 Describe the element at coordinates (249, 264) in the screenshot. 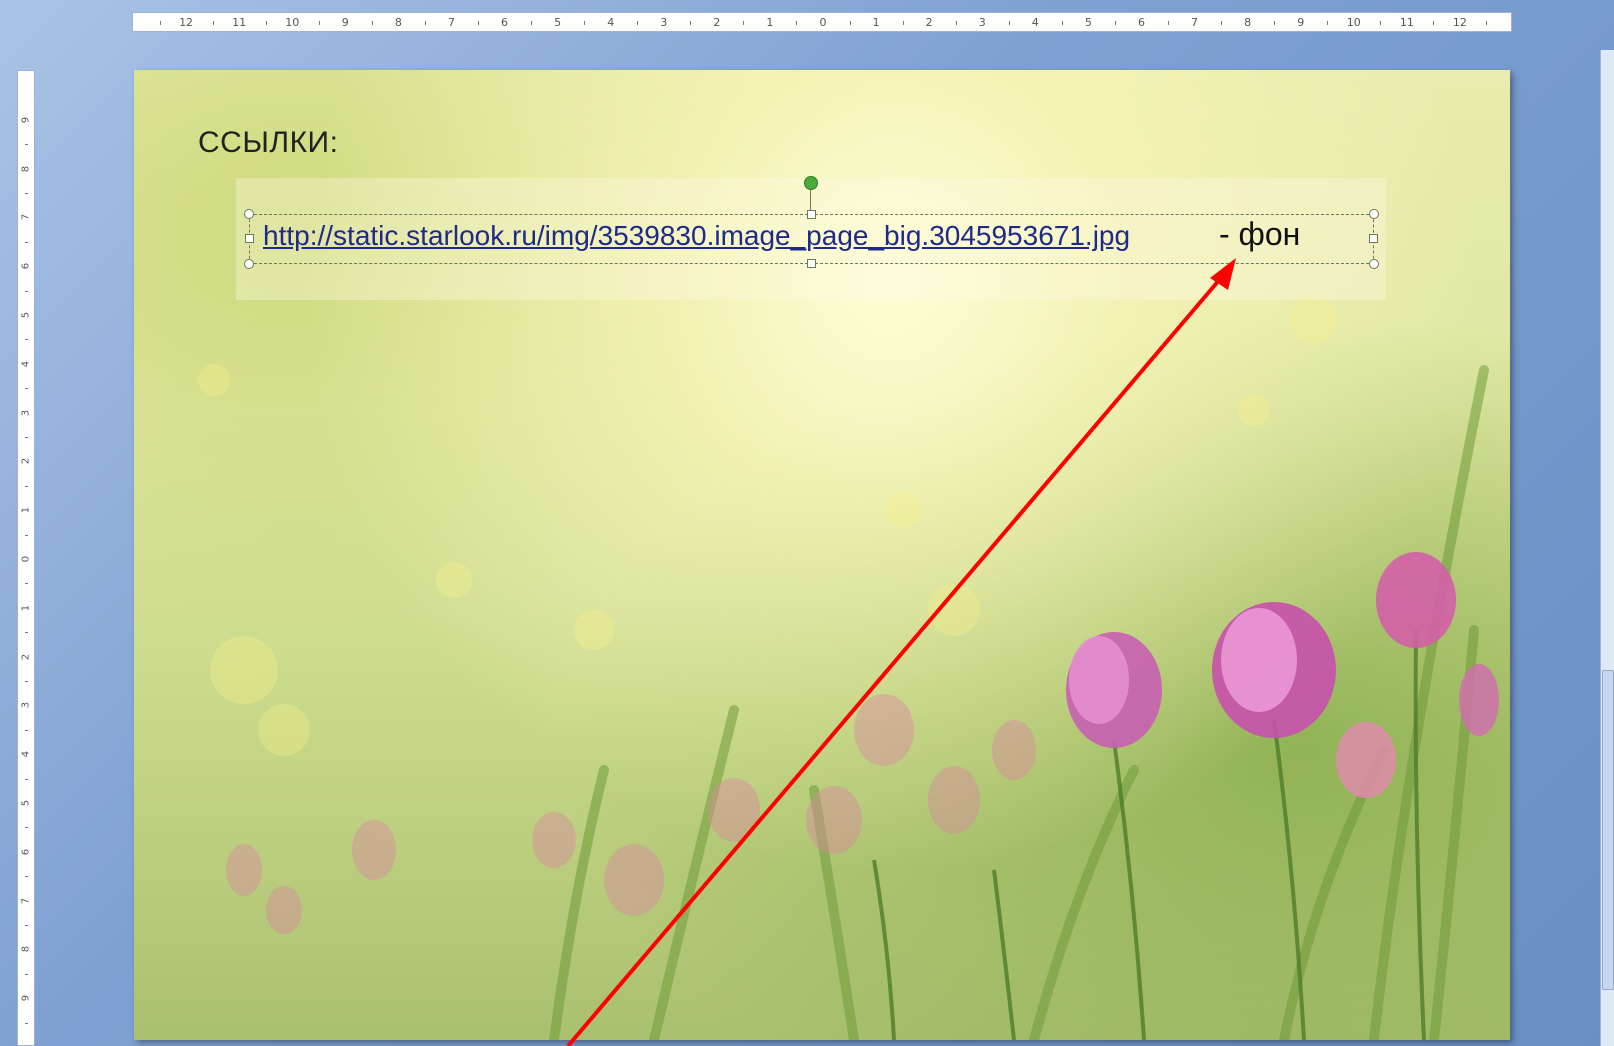

I see `resize-handle-bottom-left` at that location.